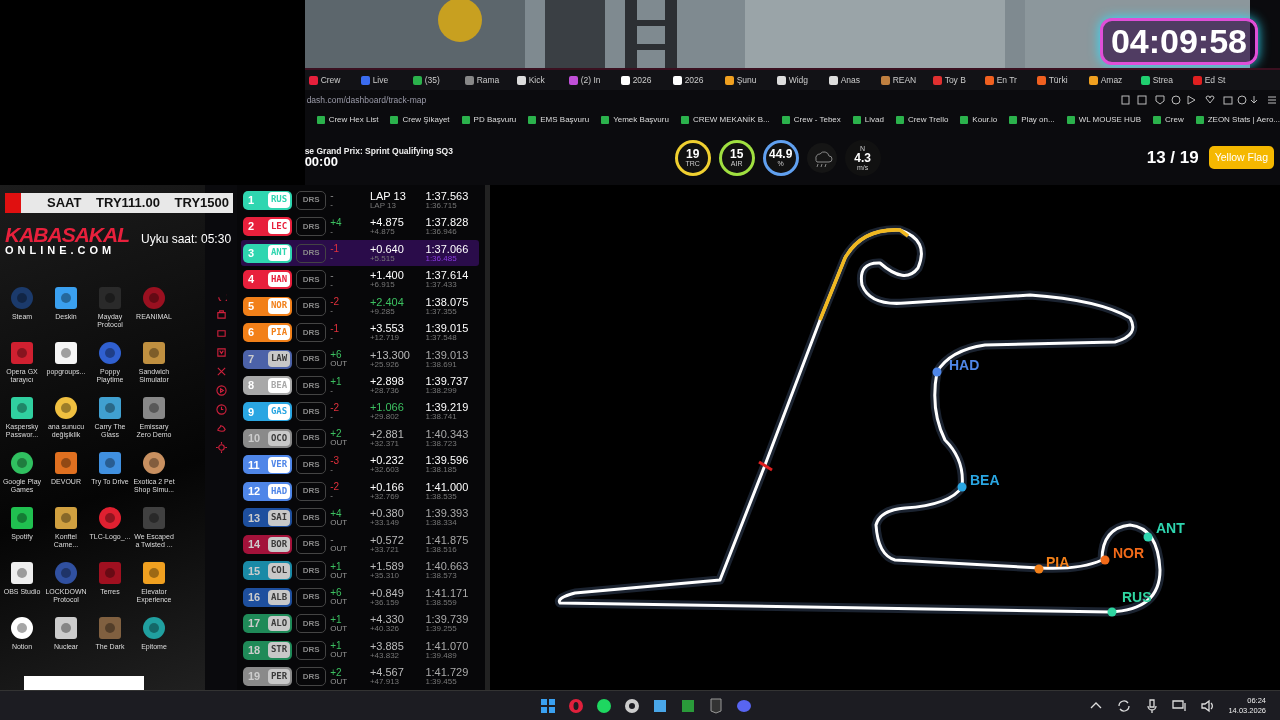 The width and height of the screenshot is (1280, 720). What do you see at coordinates (447, 301) in the screenshot?
I see `lap-time: 1:38.075` at bounding box center [447, 301].